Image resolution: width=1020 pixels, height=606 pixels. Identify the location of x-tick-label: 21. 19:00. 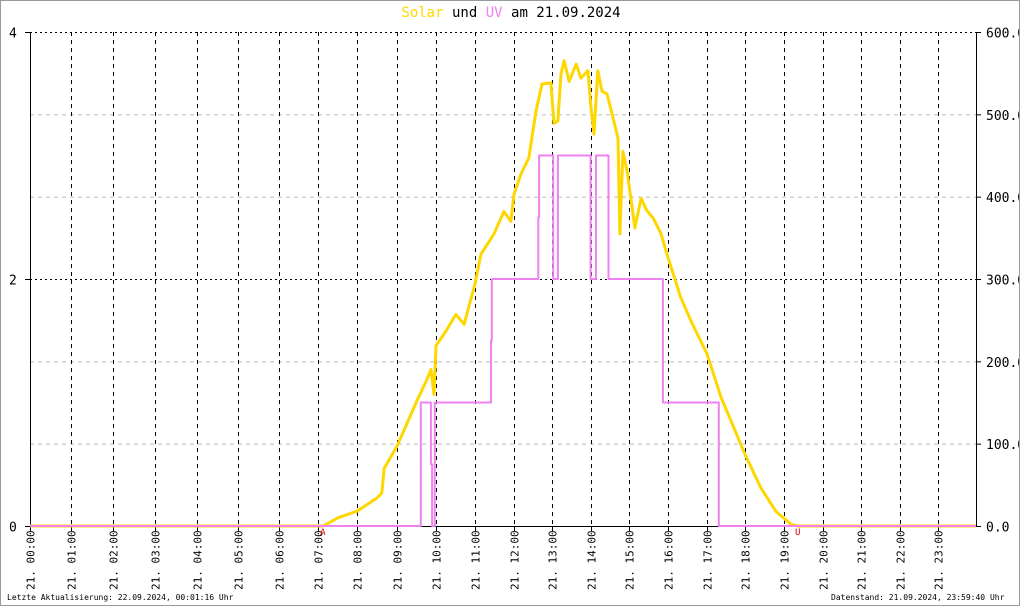
(785, 560).